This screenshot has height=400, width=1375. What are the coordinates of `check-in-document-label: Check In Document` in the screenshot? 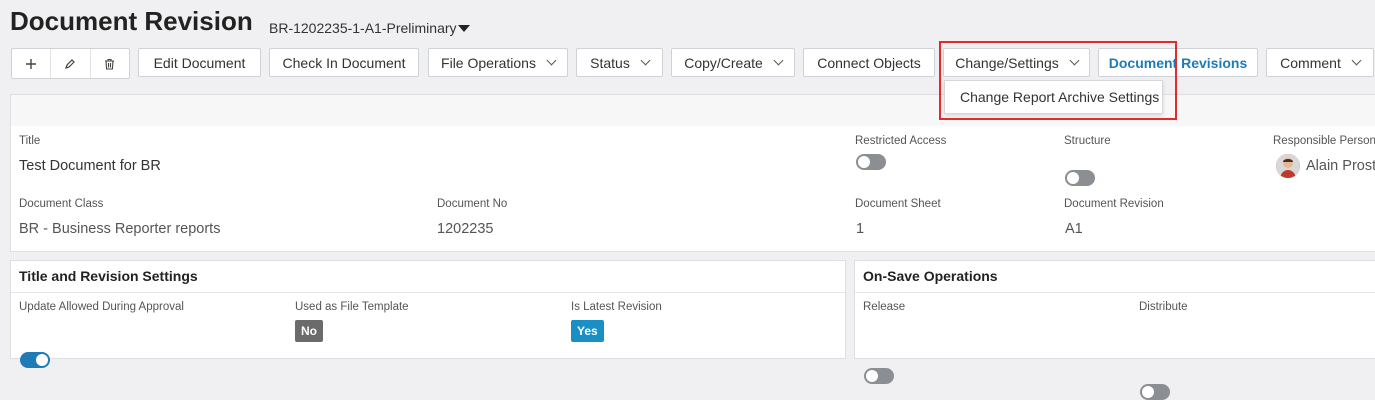 It's located at (344, 62).